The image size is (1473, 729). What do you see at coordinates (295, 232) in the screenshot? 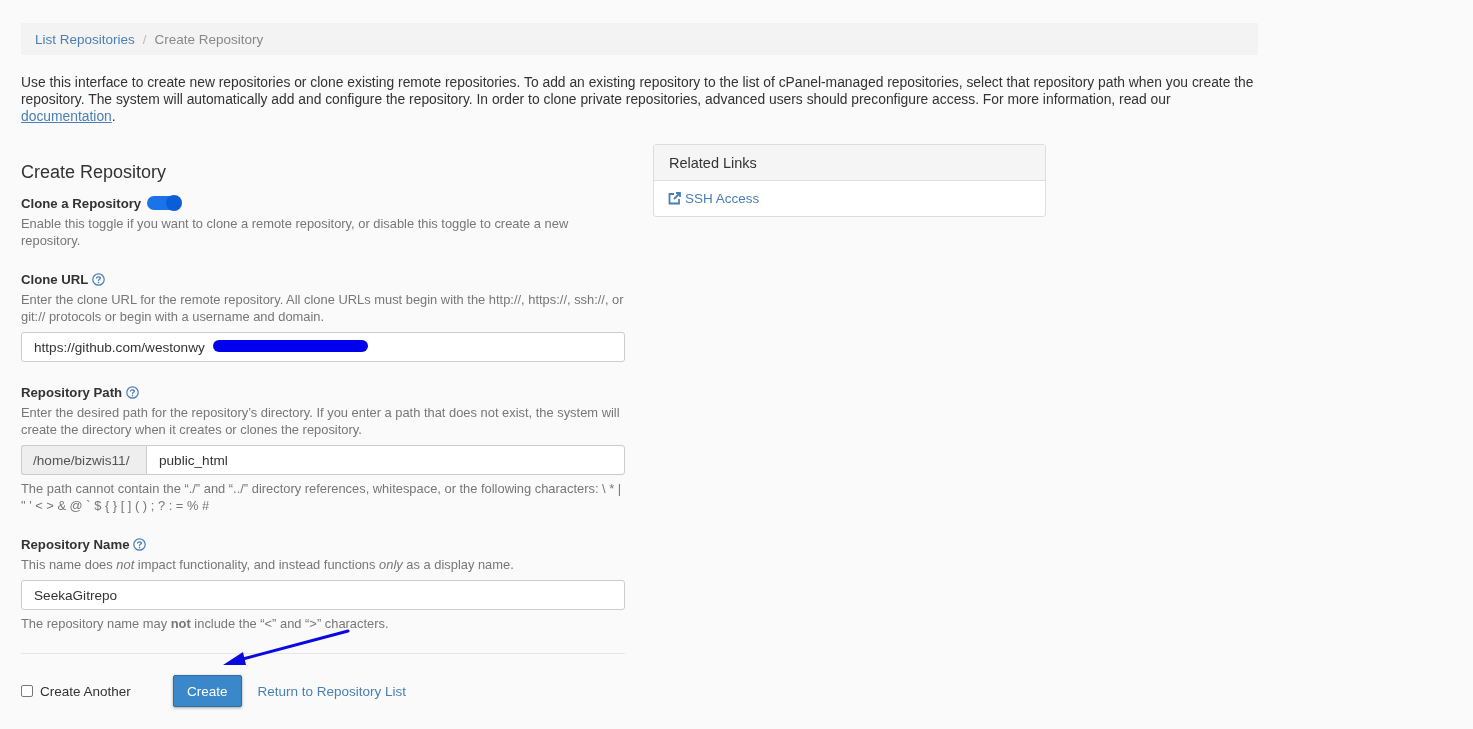
I see `help-text: Enable this toggle if you want to clone a remote repository, or disable this toggle to create a new repository.` at bounding box center [295, 232].